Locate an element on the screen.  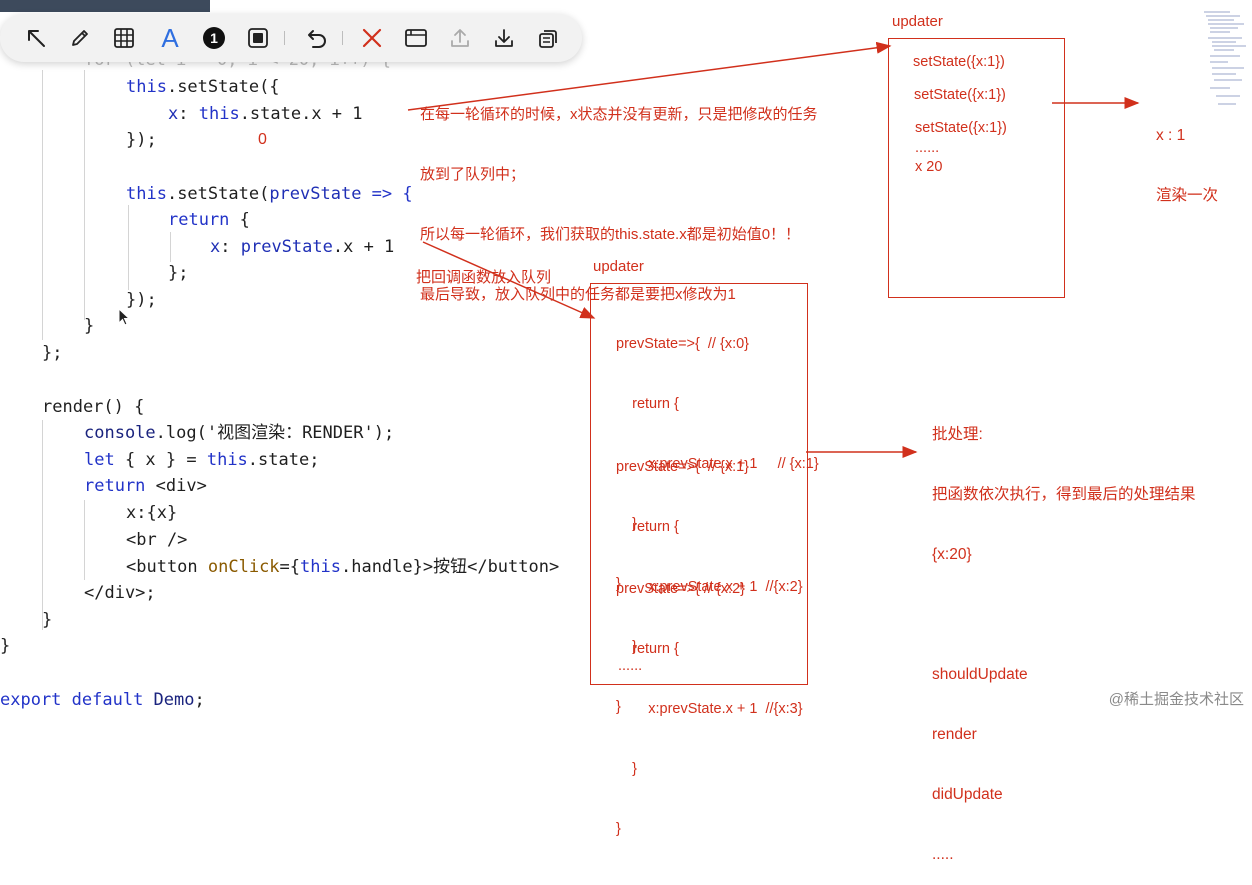
upload-button is located at coordinates (460, 38).